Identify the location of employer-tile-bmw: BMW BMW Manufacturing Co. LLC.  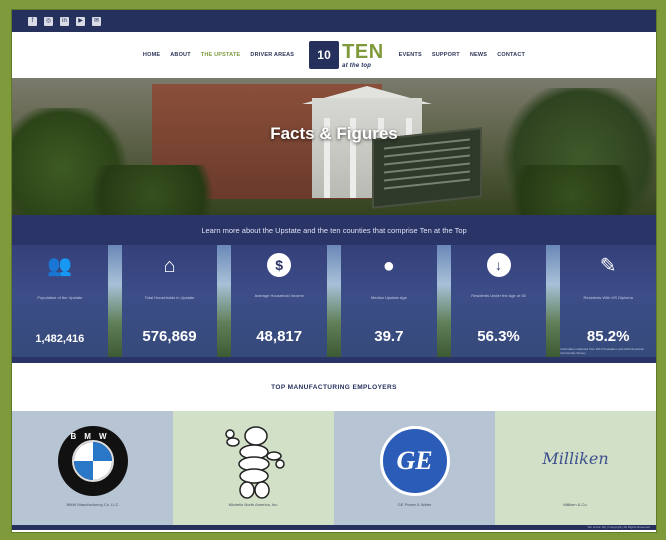
(92, 468).